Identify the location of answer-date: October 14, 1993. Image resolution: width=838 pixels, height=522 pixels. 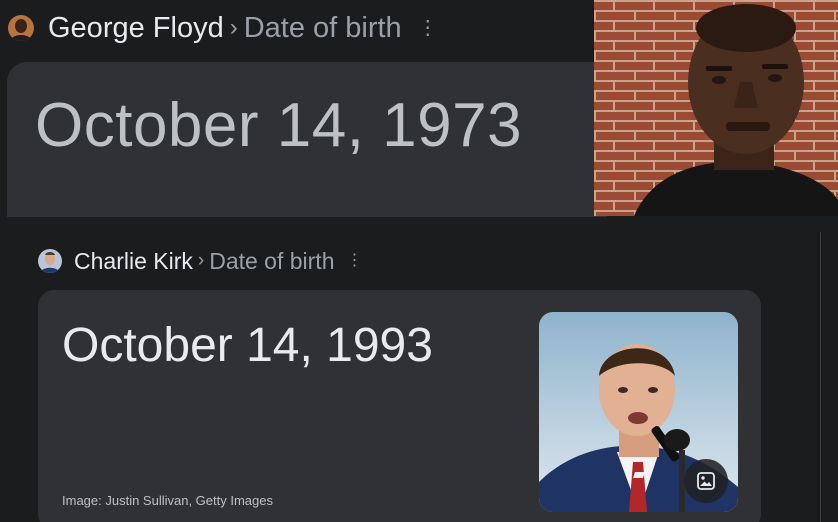
(247, 345).